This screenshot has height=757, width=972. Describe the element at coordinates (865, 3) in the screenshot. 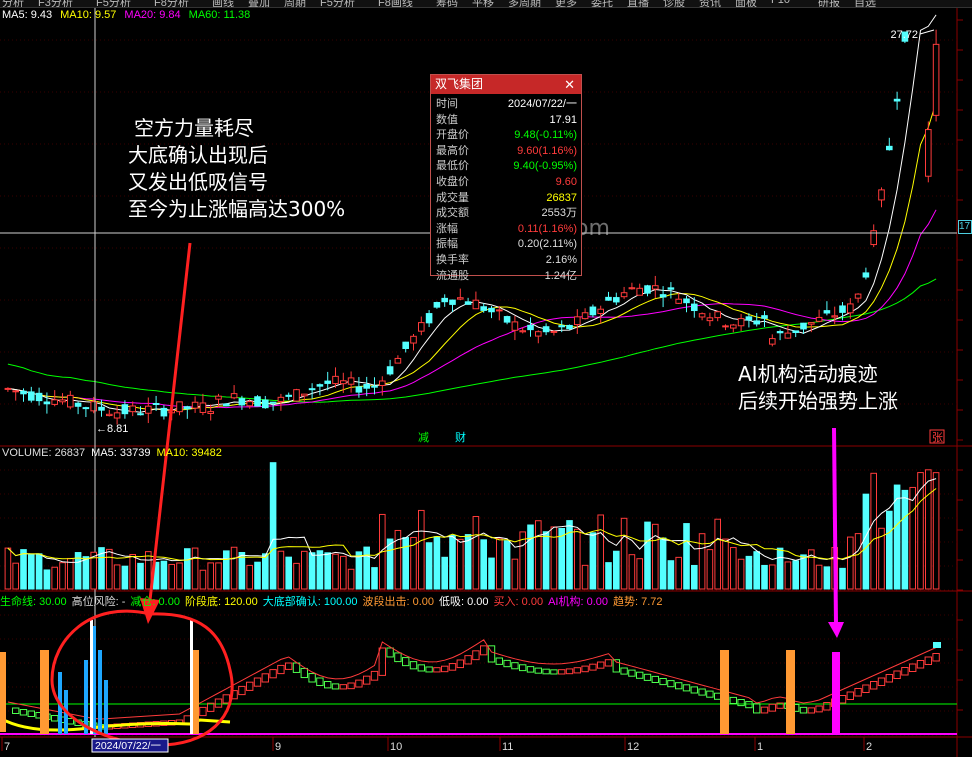

I see `toolbar-tab: 自选` at that location.